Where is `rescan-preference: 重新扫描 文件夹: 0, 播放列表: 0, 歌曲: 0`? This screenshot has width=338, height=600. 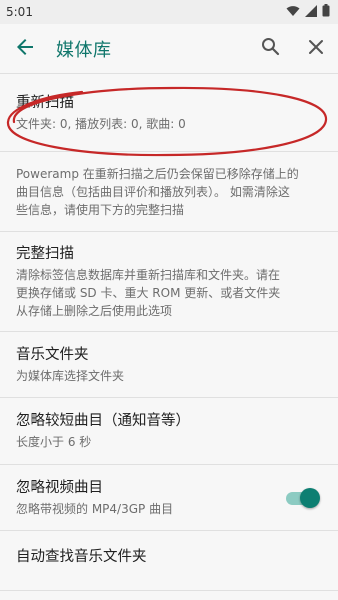 rescan-preference: 重新扫描 文件夹: 0, 播放列表: 0, 歌曲: 0 is located at coordinates (169, 113).